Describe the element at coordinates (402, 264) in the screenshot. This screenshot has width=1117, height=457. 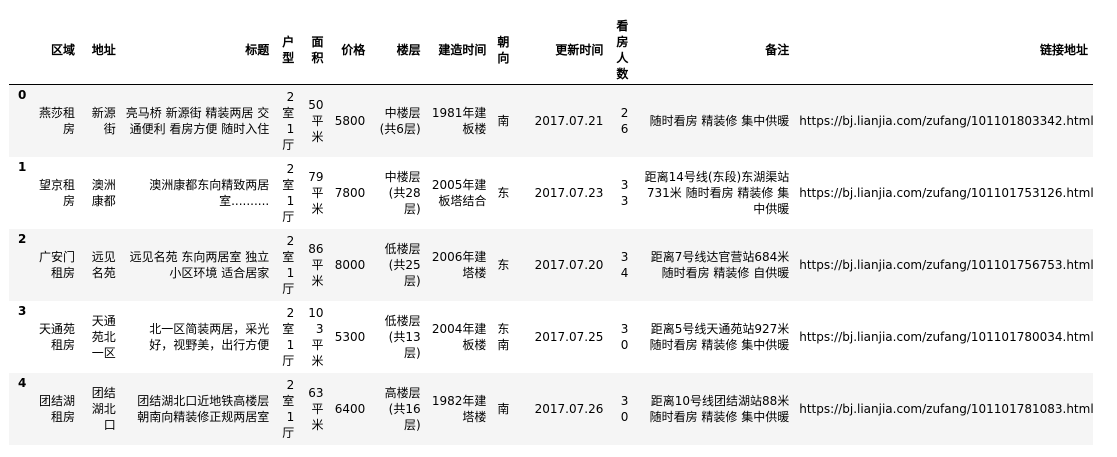
I see `cell-floor: 低楼层(共25层)` at that location.